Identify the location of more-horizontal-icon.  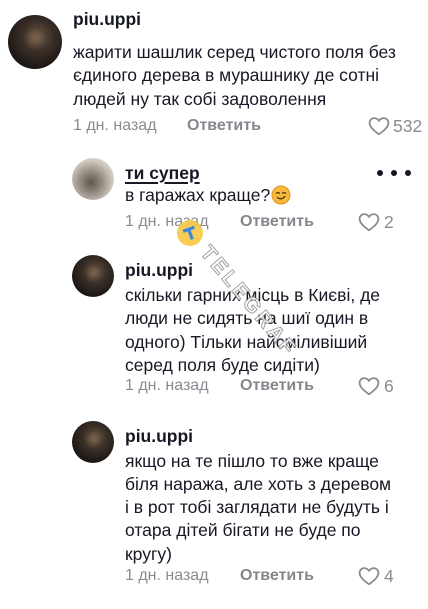
(394, 173).